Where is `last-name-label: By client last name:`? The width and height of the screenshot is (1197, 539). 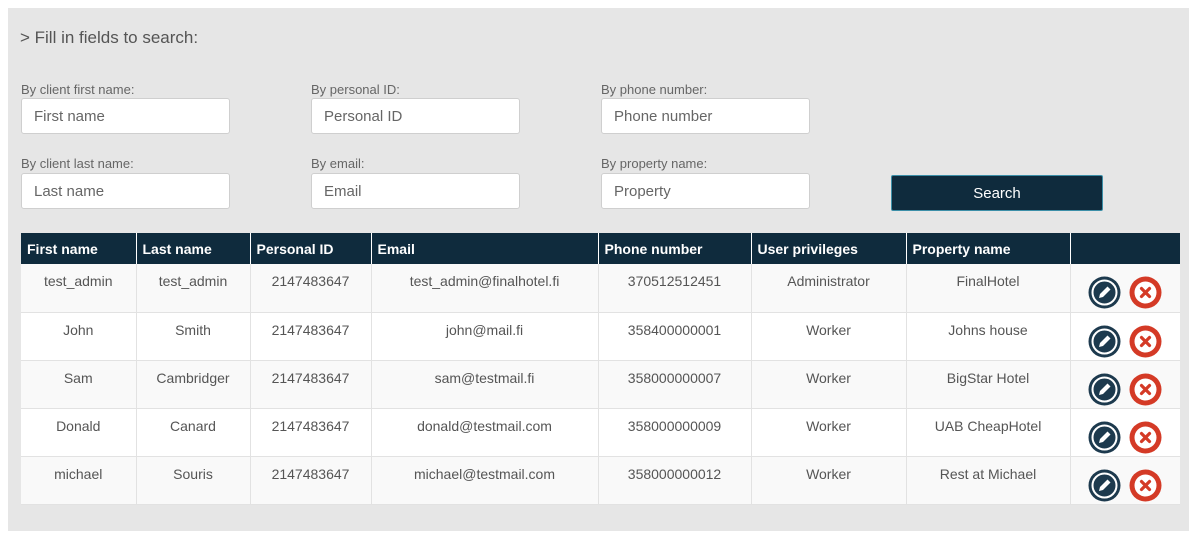
last-name-label: By client last name: is located at coordinates (77, 163).